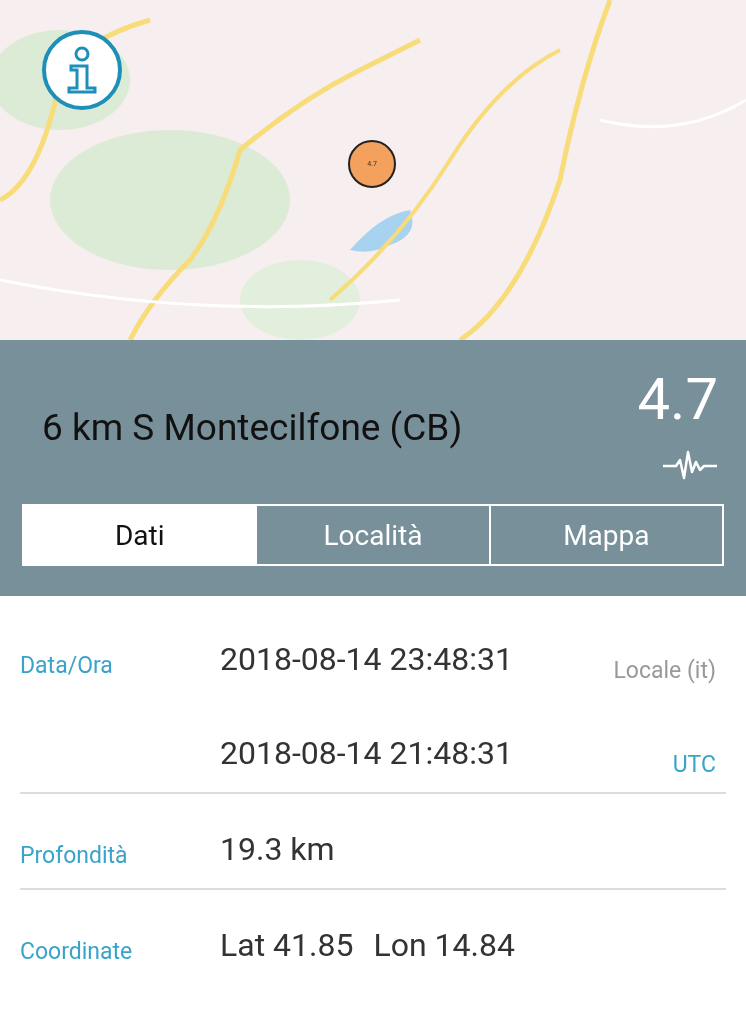  I want to click on detail-value: 2018-08-14 23:48:31, so click(366, 659).